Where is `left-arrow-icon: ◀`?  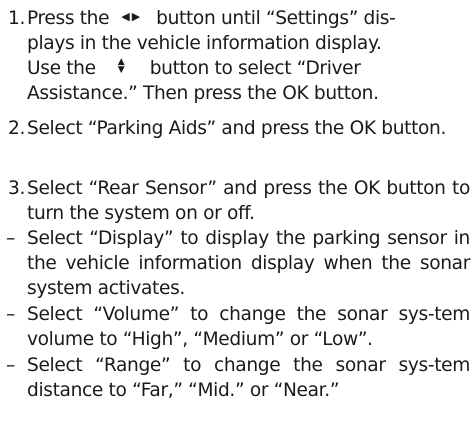 left-arrow-icon: ◀ is located at coordinates (126, 16).